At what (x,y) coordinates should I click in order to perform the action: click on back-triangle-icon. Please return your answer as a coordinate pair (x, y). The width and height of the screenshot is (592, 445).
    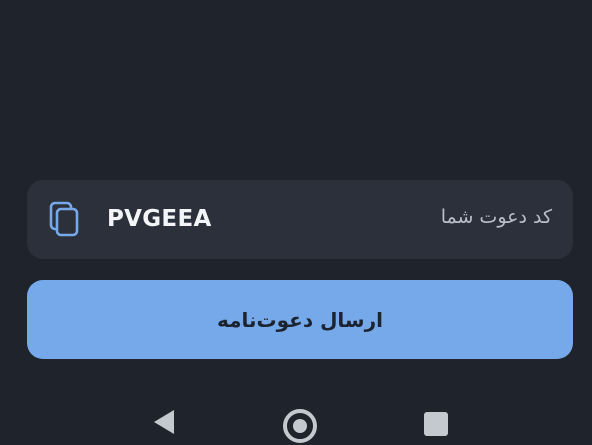
    Looking at the image, I should click on (164, 422).